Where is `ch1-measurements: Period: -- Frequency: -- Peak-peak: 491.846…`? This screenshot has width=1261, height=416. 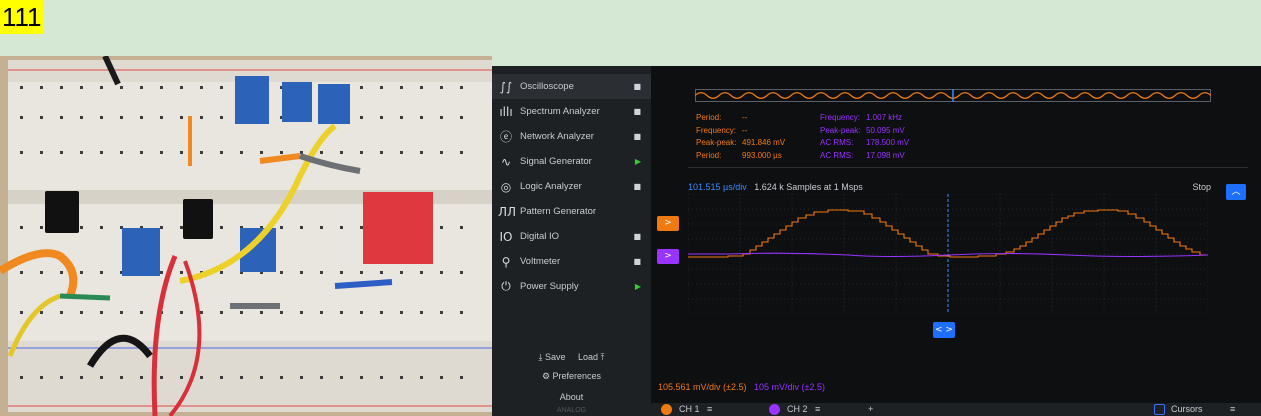
ch1-measurements: Period: -- Frequency: -- Peak-peak: 491.846… is located at coordinates (741, 136).